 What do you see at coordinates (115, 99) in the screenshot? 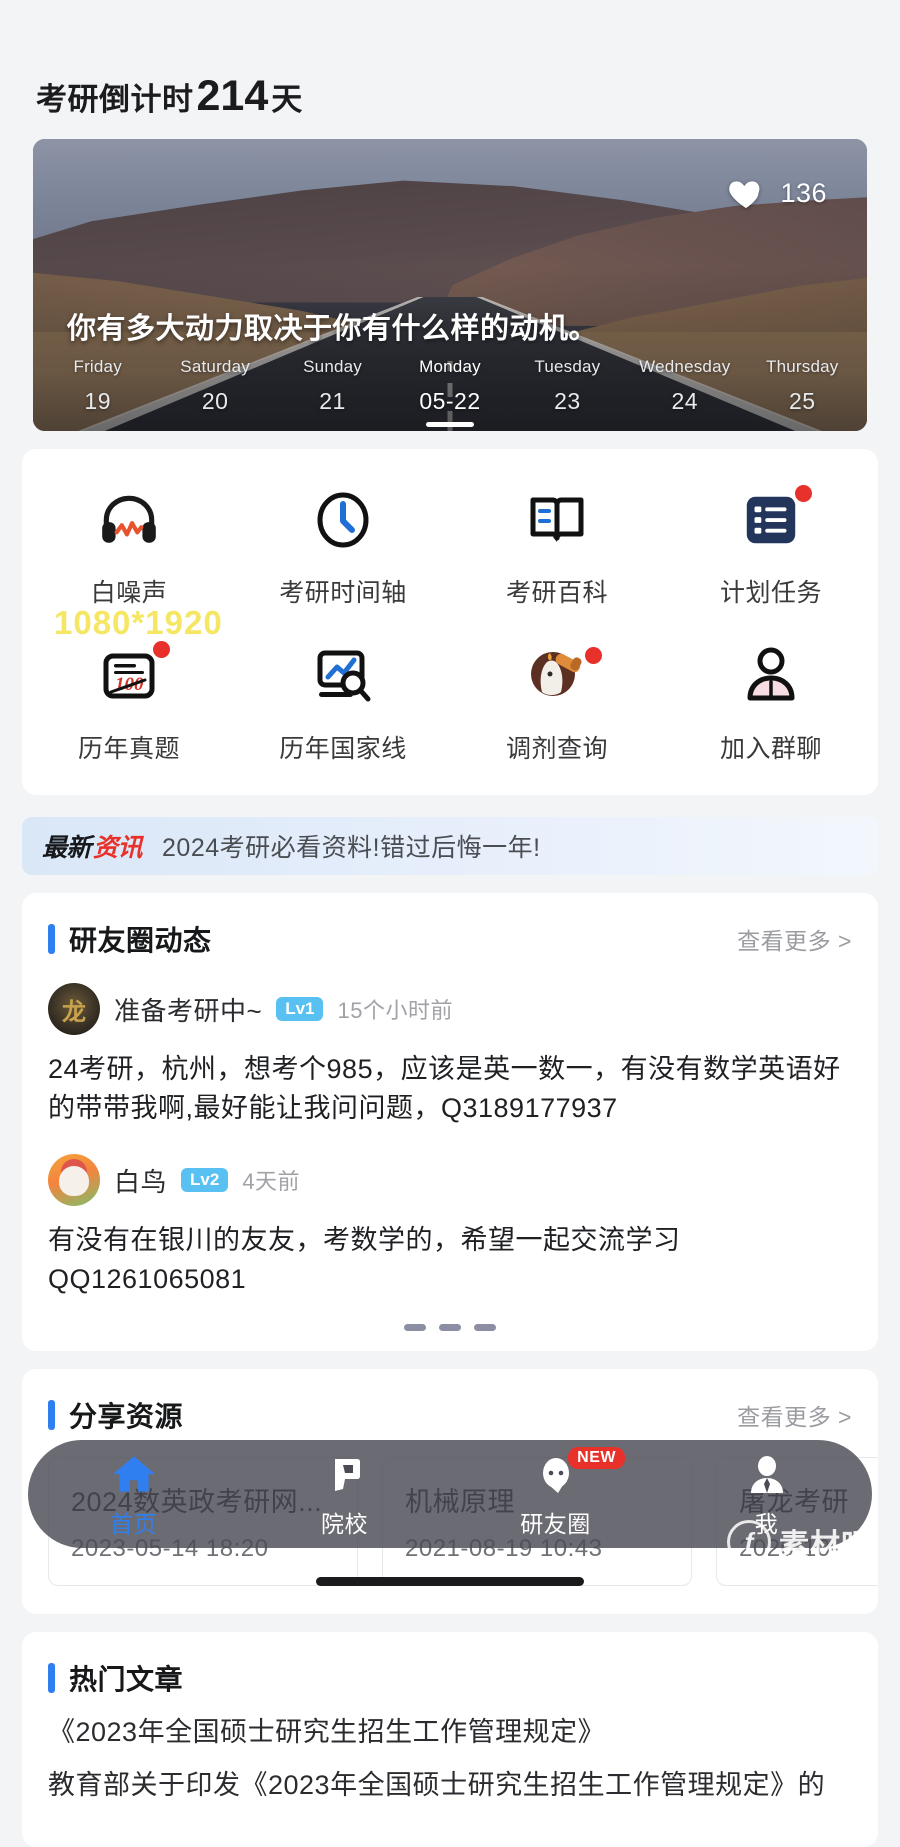
I see `countdown-label: 考研倒计时` at bounding box center [115, 99].